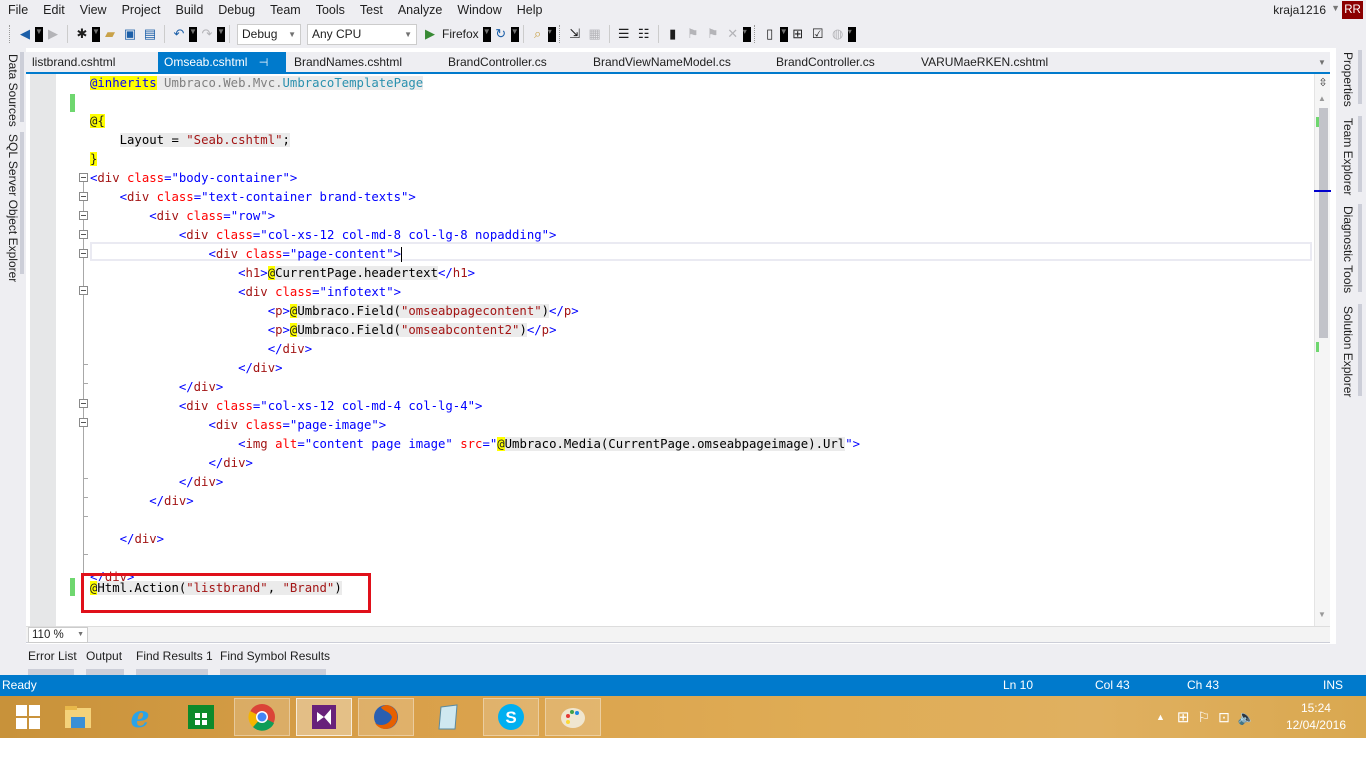  What do you see at coordinates (222, 71) in the screenshot?
I see `tab-omseab-cshtml: Omseab.cshtml ⊣ ✕` at bounding box center [222, 71].